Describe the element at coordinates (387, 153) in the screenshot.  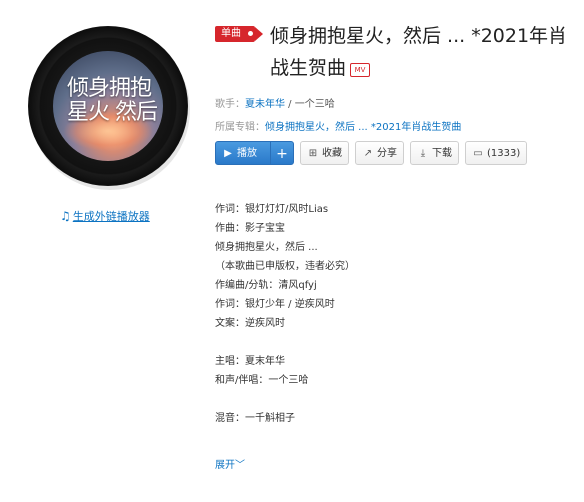
I see `share-label: 分享` at that location.